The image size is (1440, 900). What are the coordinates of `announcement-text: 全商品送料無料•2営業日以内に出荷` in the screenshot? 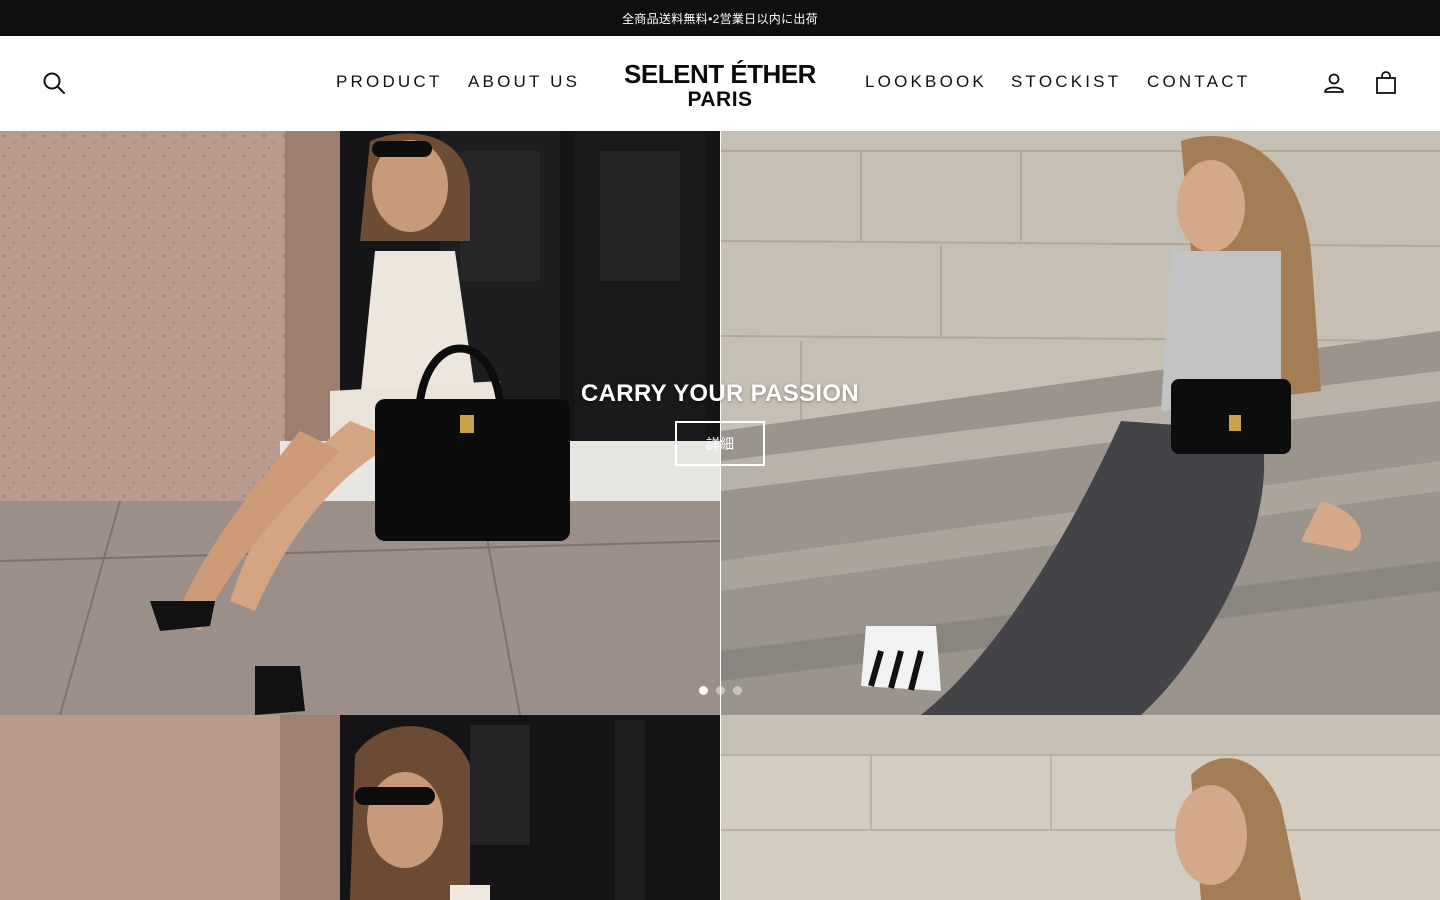 It's located at (720, 18).